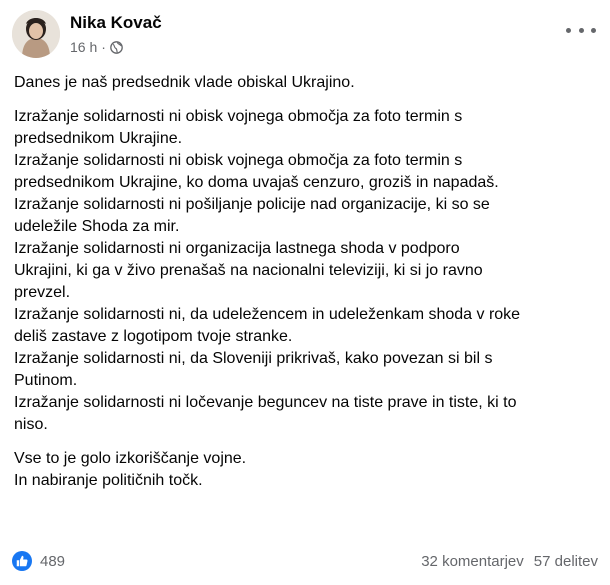 The width and height of the screenshot is (610, 585). Describe the element at coordinates (305, 36) in the screenshot. I see `post-header: Nika Kovač 16 h ·` at that location.